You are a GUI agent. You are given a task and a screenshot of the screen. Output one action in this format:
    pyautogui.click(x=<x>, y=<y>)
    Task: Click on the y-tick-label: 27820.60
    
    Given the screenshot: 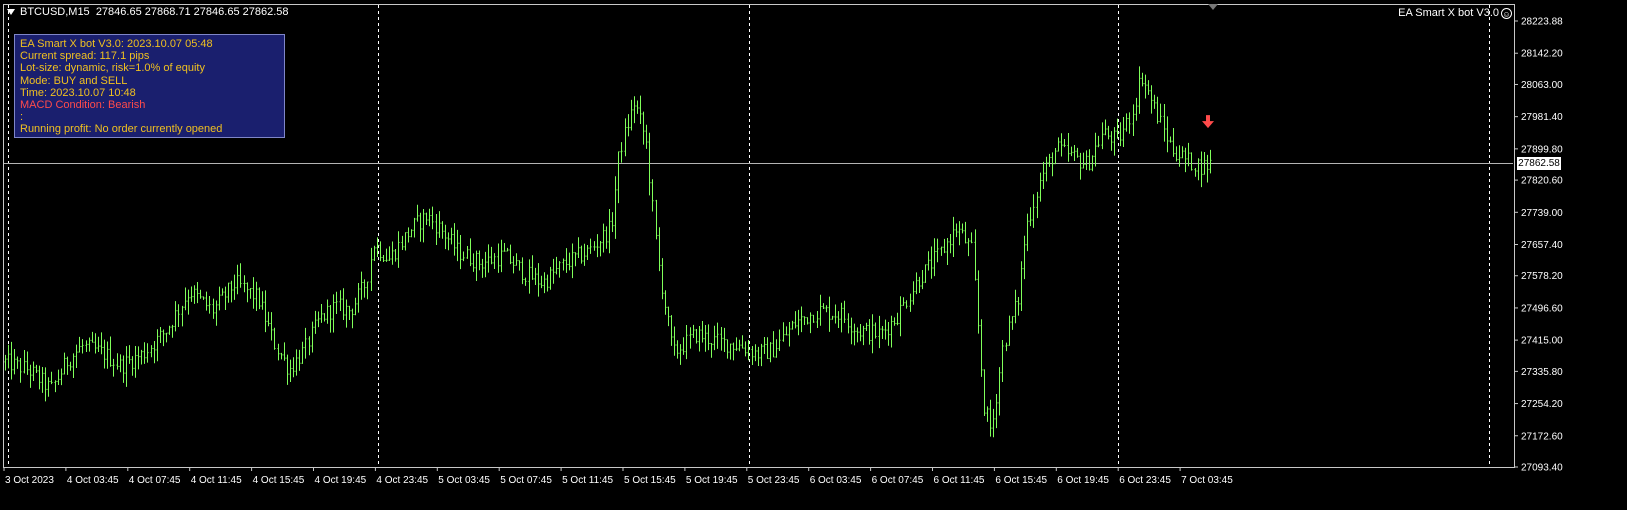 What is the action you would take?
    pyautogui.click(x=1542, y=181)
    